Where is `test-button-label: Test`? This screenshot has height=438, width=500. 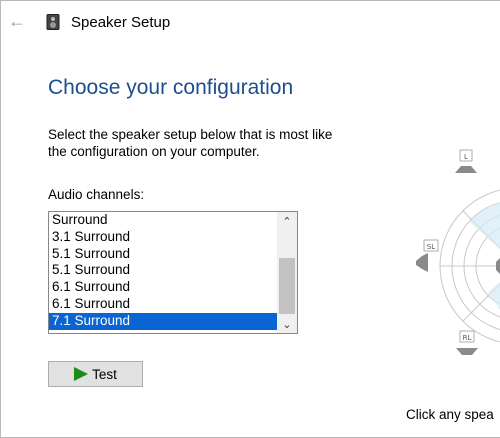
test-button-label: Test is located at coordinates (104, 374).